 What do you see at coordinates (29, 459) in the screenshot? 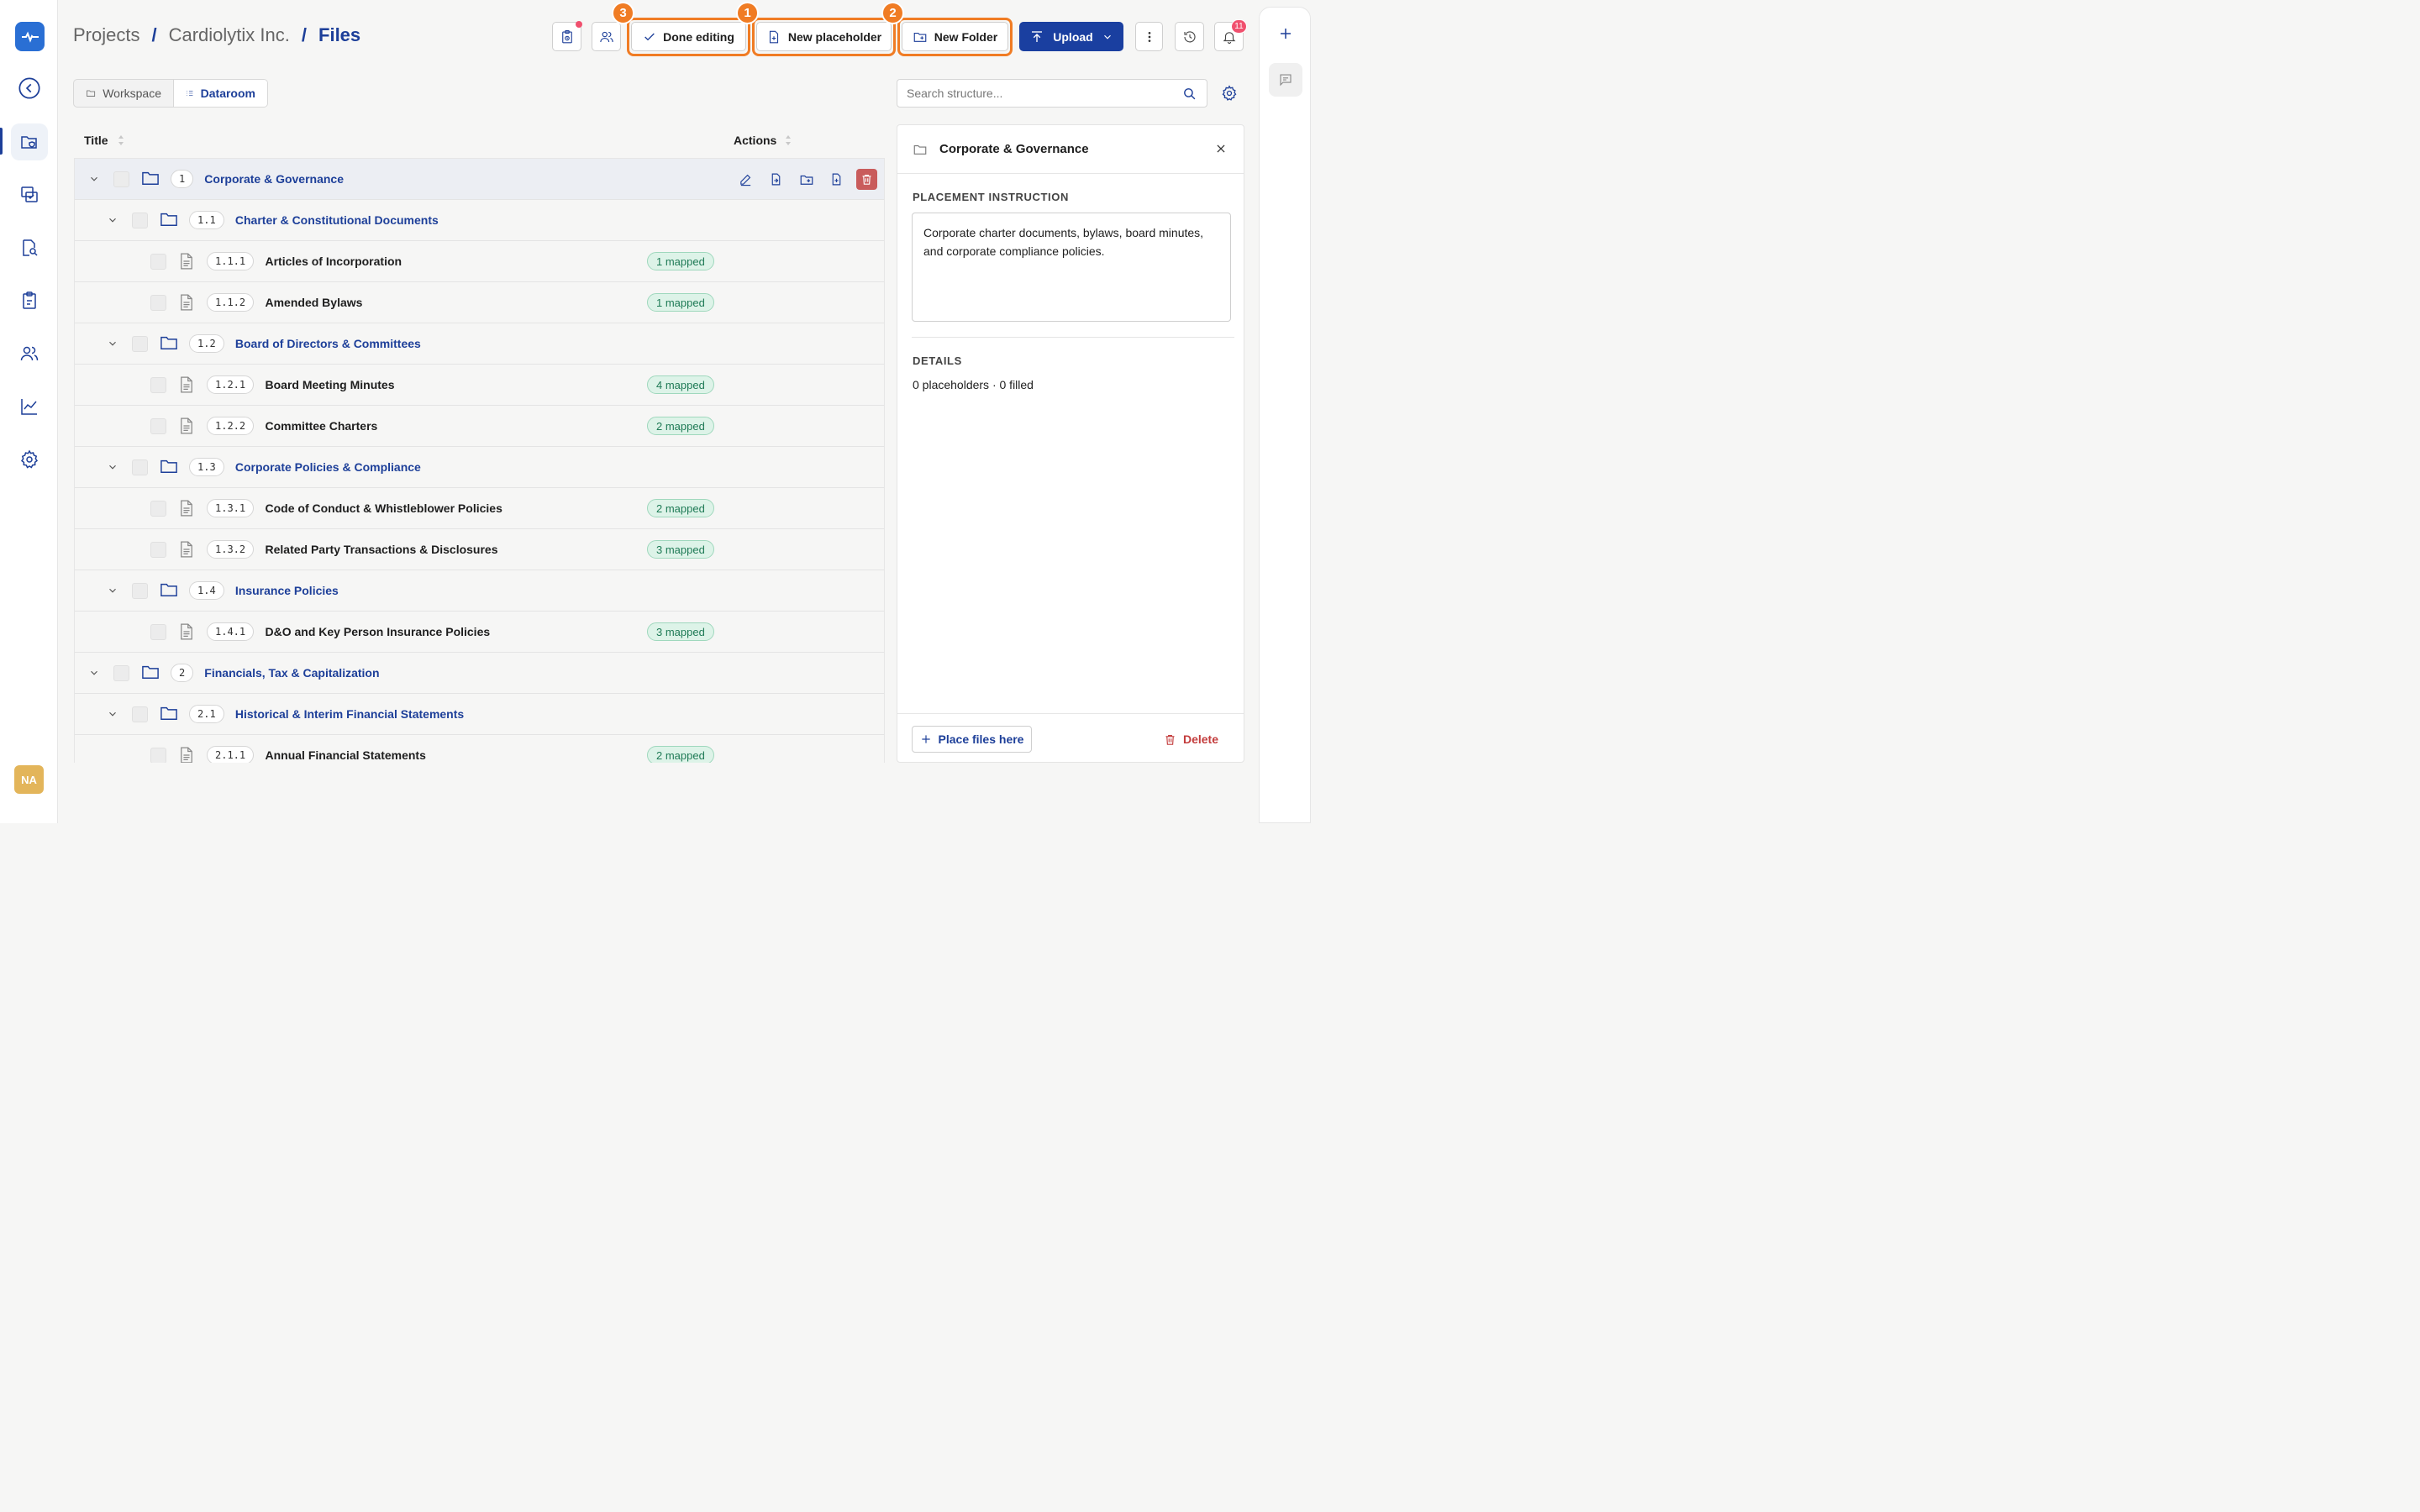
I see `nav-settings` at bounding box center [29, 459].